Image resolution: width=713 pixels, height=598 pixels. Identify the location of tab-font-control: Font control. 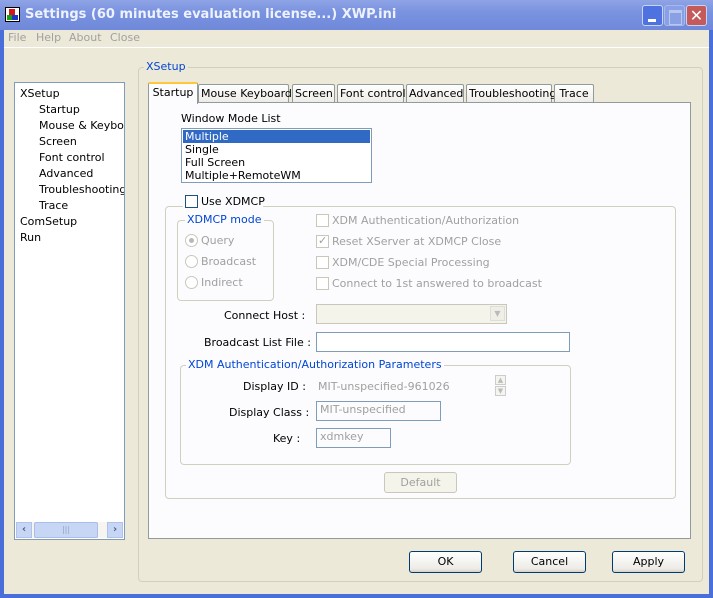
(371, 93).